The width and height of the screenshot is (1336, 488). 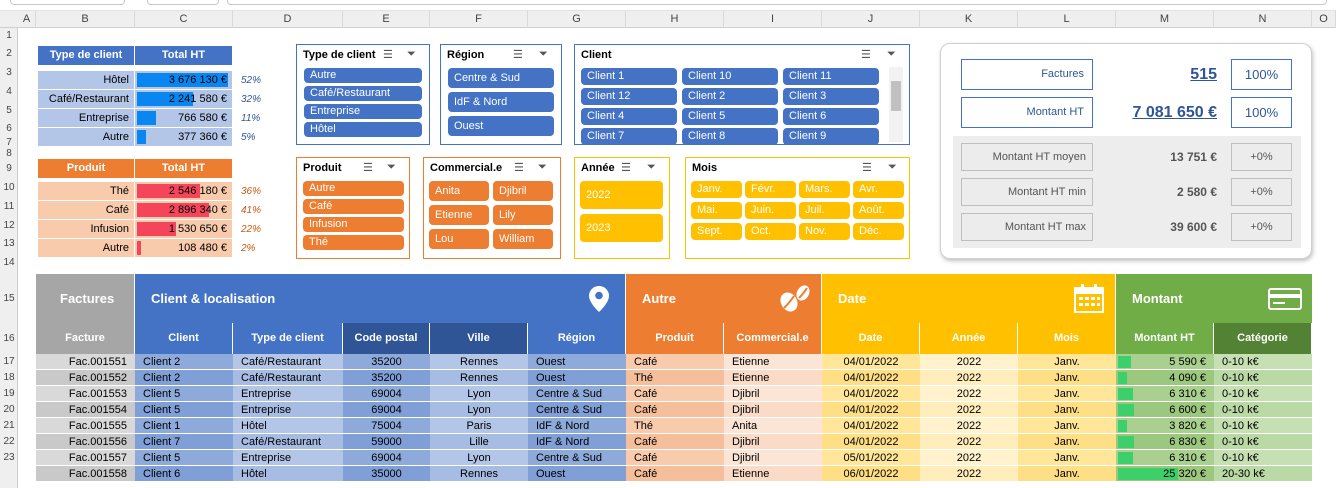 I want to click on slicer-item: Mars., so click(x=824, y=189).